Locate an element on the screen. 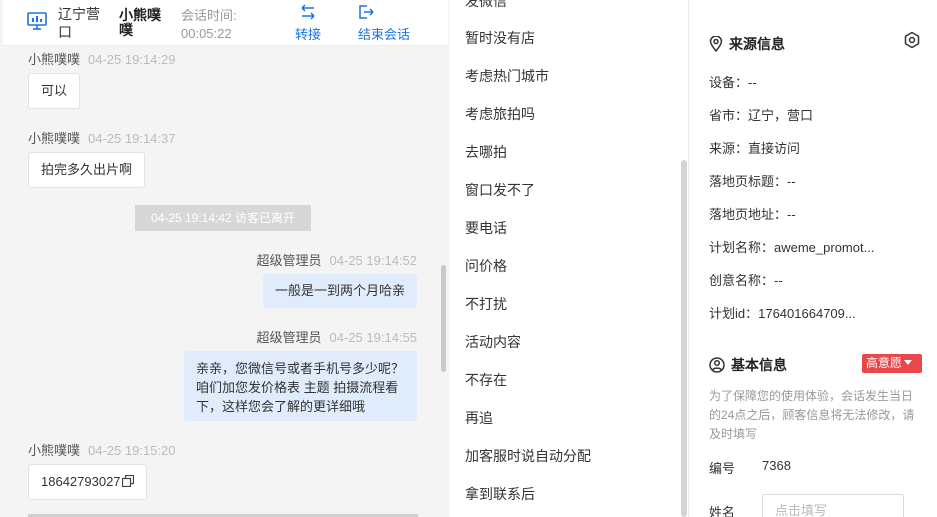  quick-reply-item: 考虑旅拍吗 is located at coordinates (500, 114).